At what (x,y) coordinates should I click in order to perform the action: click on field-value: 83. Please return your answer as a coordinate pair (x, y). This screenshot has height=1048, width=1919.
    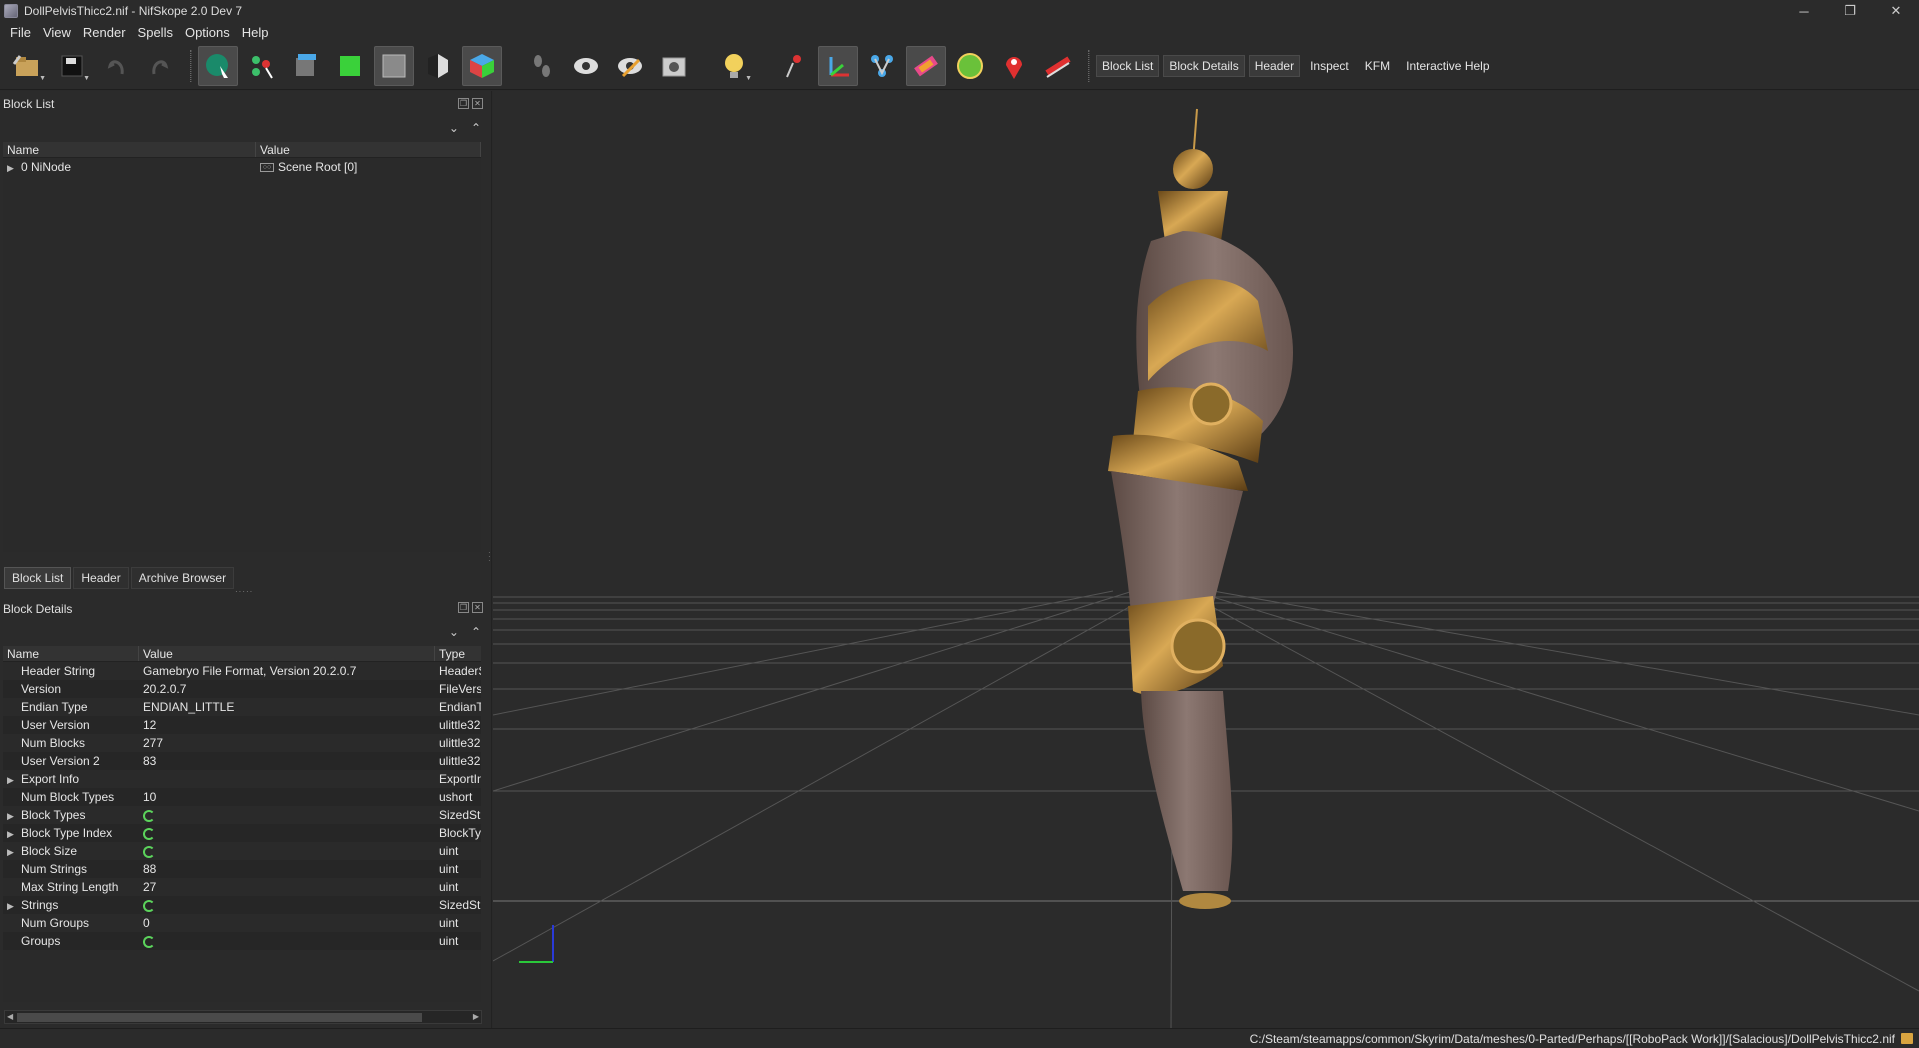
    Looking at the image, I should click on (287, 761).